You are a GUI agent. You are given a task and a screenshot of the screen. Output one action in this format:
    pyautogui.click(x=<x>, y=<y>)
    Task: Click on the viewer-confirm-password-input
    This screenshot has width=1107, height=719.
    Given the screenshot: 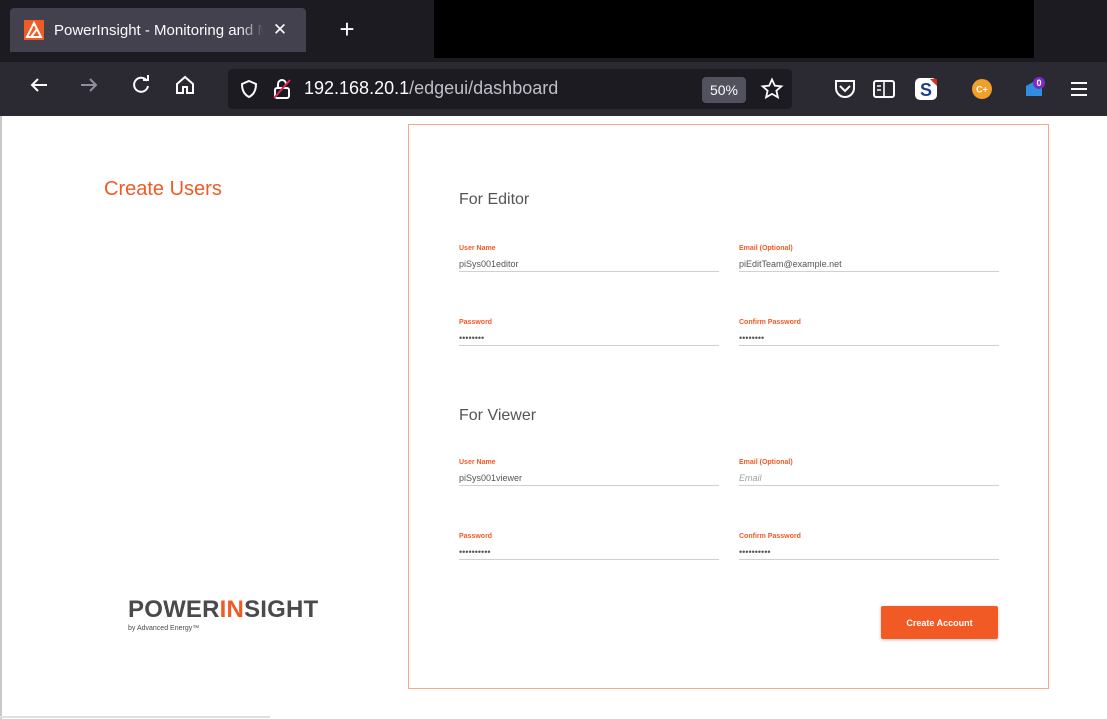 What is the action you would take?
    pyautogui.click(x=869, y=550)
    